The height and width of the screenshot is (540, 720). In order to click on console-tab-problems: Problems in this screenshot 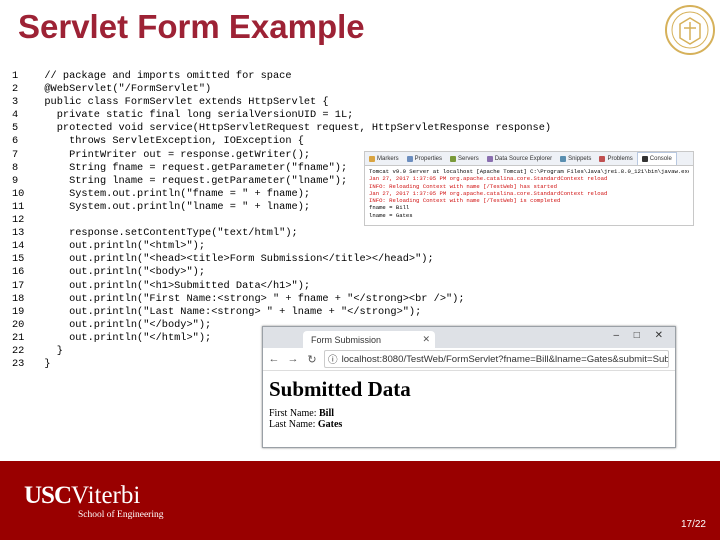, I will do `click(615, 158)`.